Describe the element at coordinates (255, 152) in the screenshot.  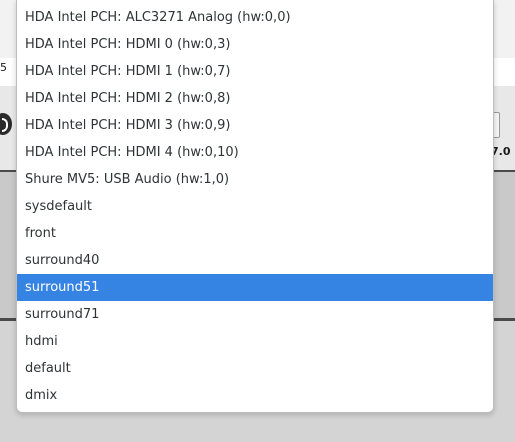
I see `dropdown-item: HDA Intel PCH: HDMI 4 (hw:0,10)` at that location.